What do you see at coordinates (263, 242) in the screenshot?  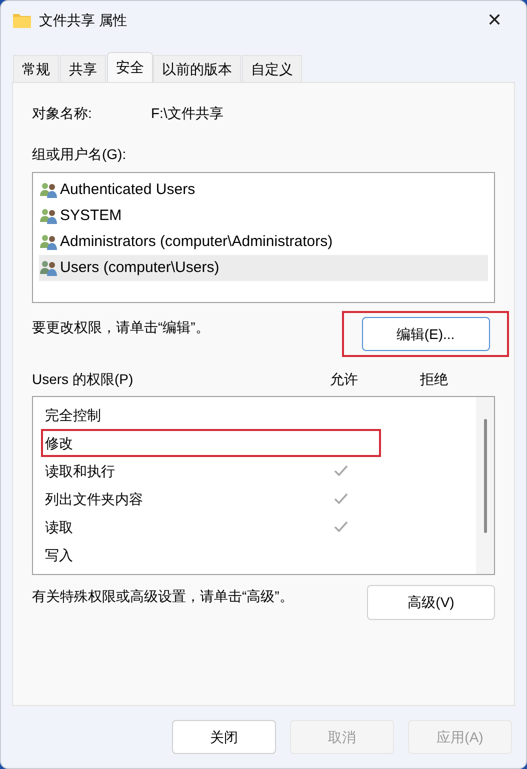 I see `user-list-item: Administrators (computer\Administrators)` at bounding box center [263, 242].